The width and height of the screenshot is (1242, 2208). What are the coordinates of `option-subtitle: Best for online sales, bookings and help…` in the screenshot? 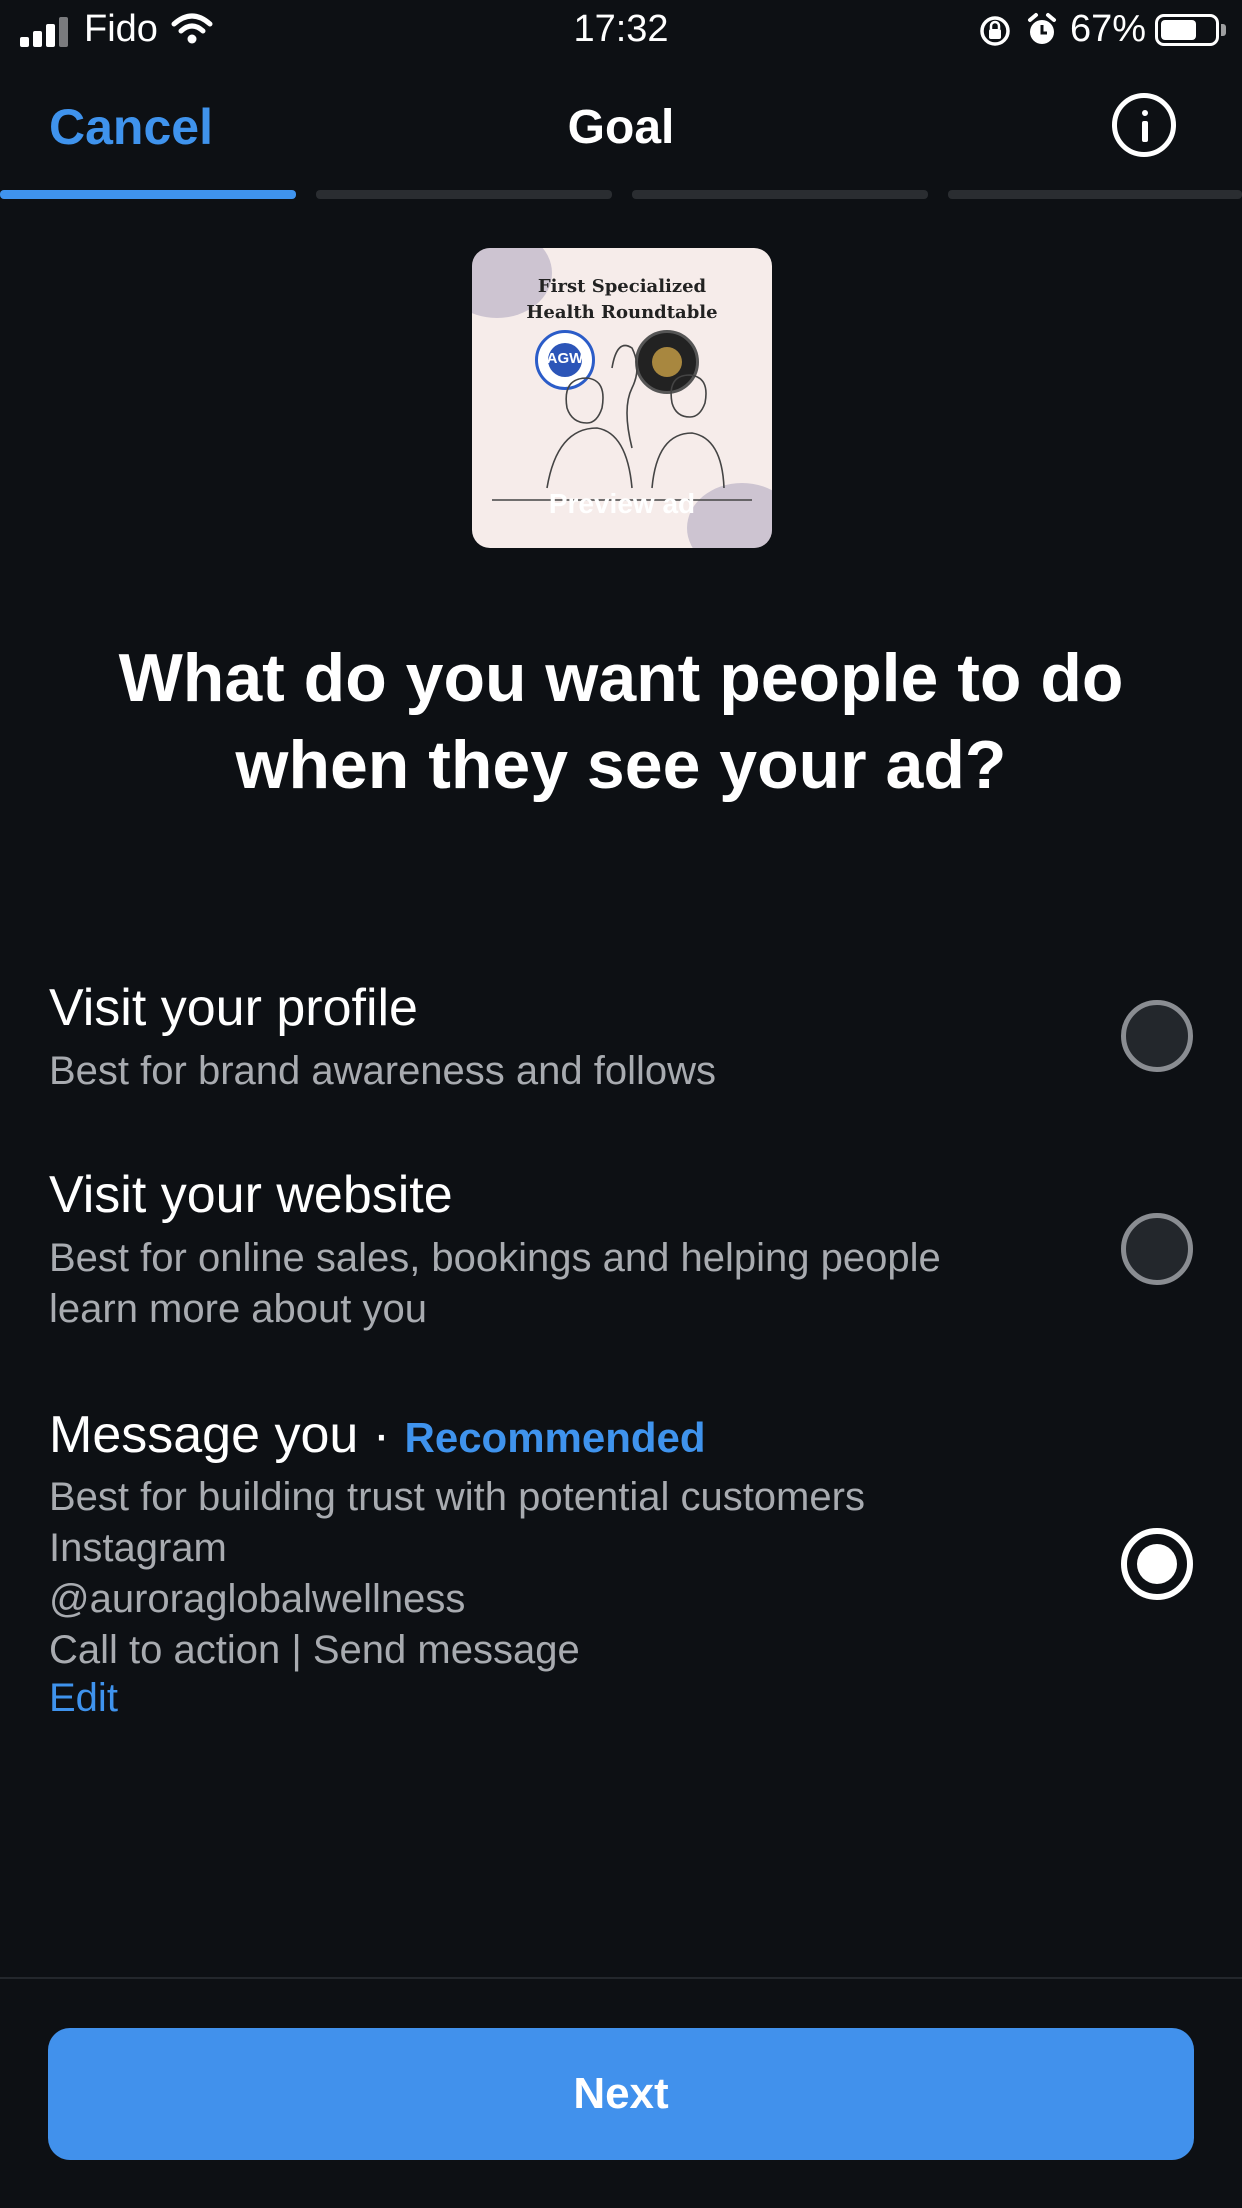 It's located at (495, 1283).